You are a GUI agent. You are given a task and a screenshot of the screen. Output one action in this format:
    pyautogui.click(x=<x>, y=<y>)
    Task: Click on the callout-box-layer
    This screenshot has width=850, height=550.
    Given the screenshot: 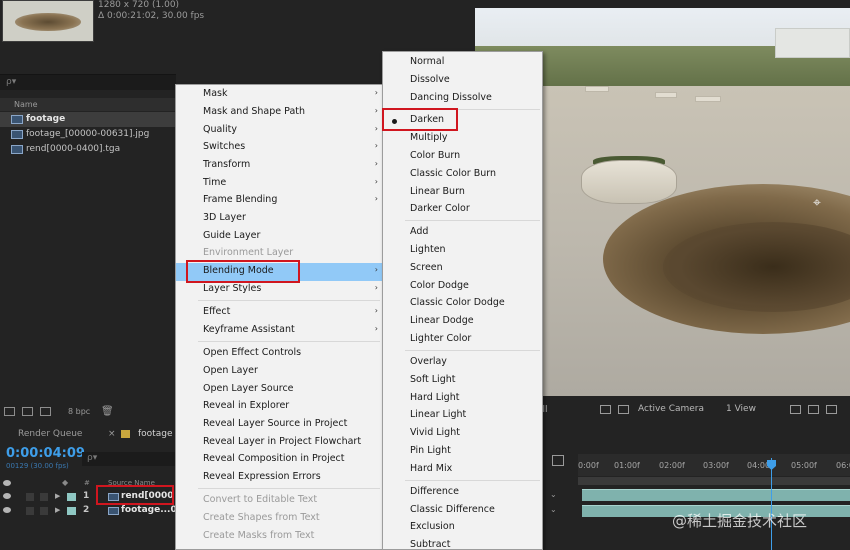 What is the action you would take?
    pyautogui.click(x=135, y=495)
    